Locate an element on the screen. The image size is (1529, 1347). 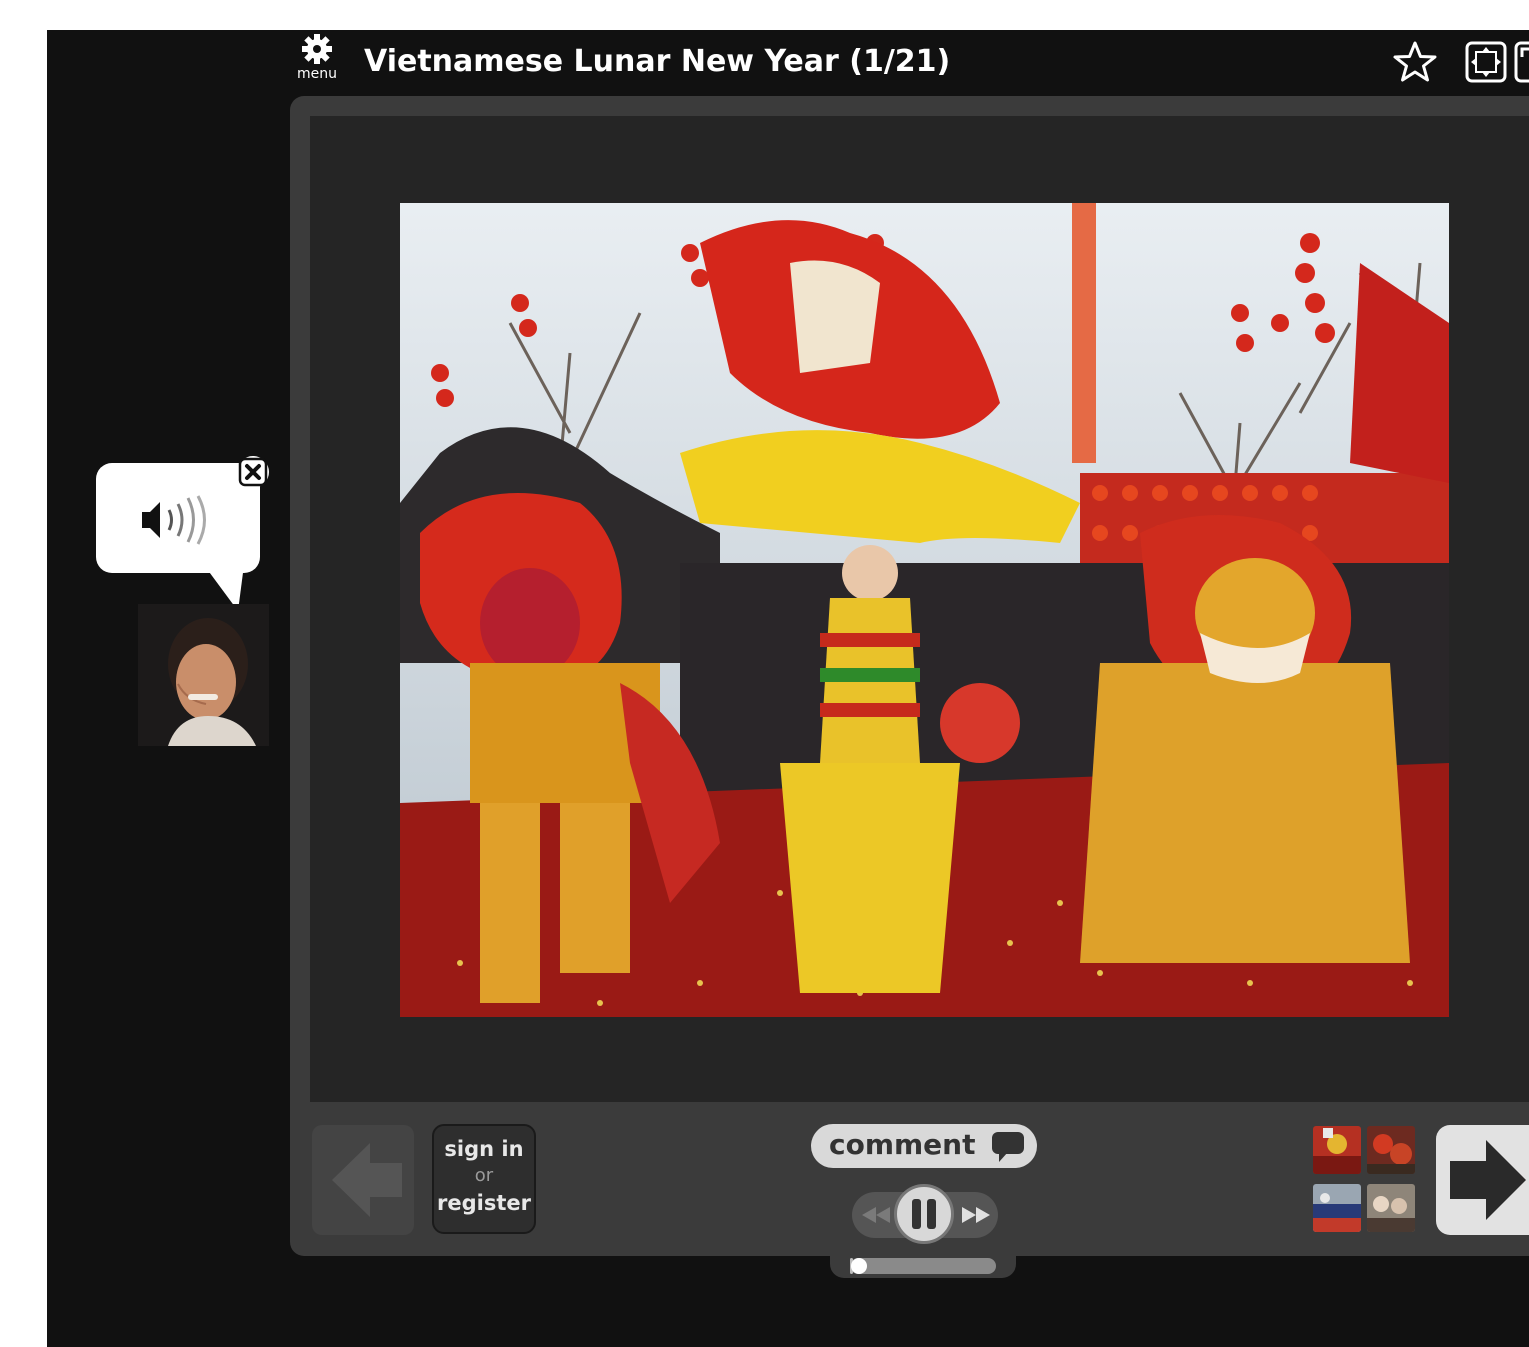
close-narration-button is located at coordinates (253, 472).